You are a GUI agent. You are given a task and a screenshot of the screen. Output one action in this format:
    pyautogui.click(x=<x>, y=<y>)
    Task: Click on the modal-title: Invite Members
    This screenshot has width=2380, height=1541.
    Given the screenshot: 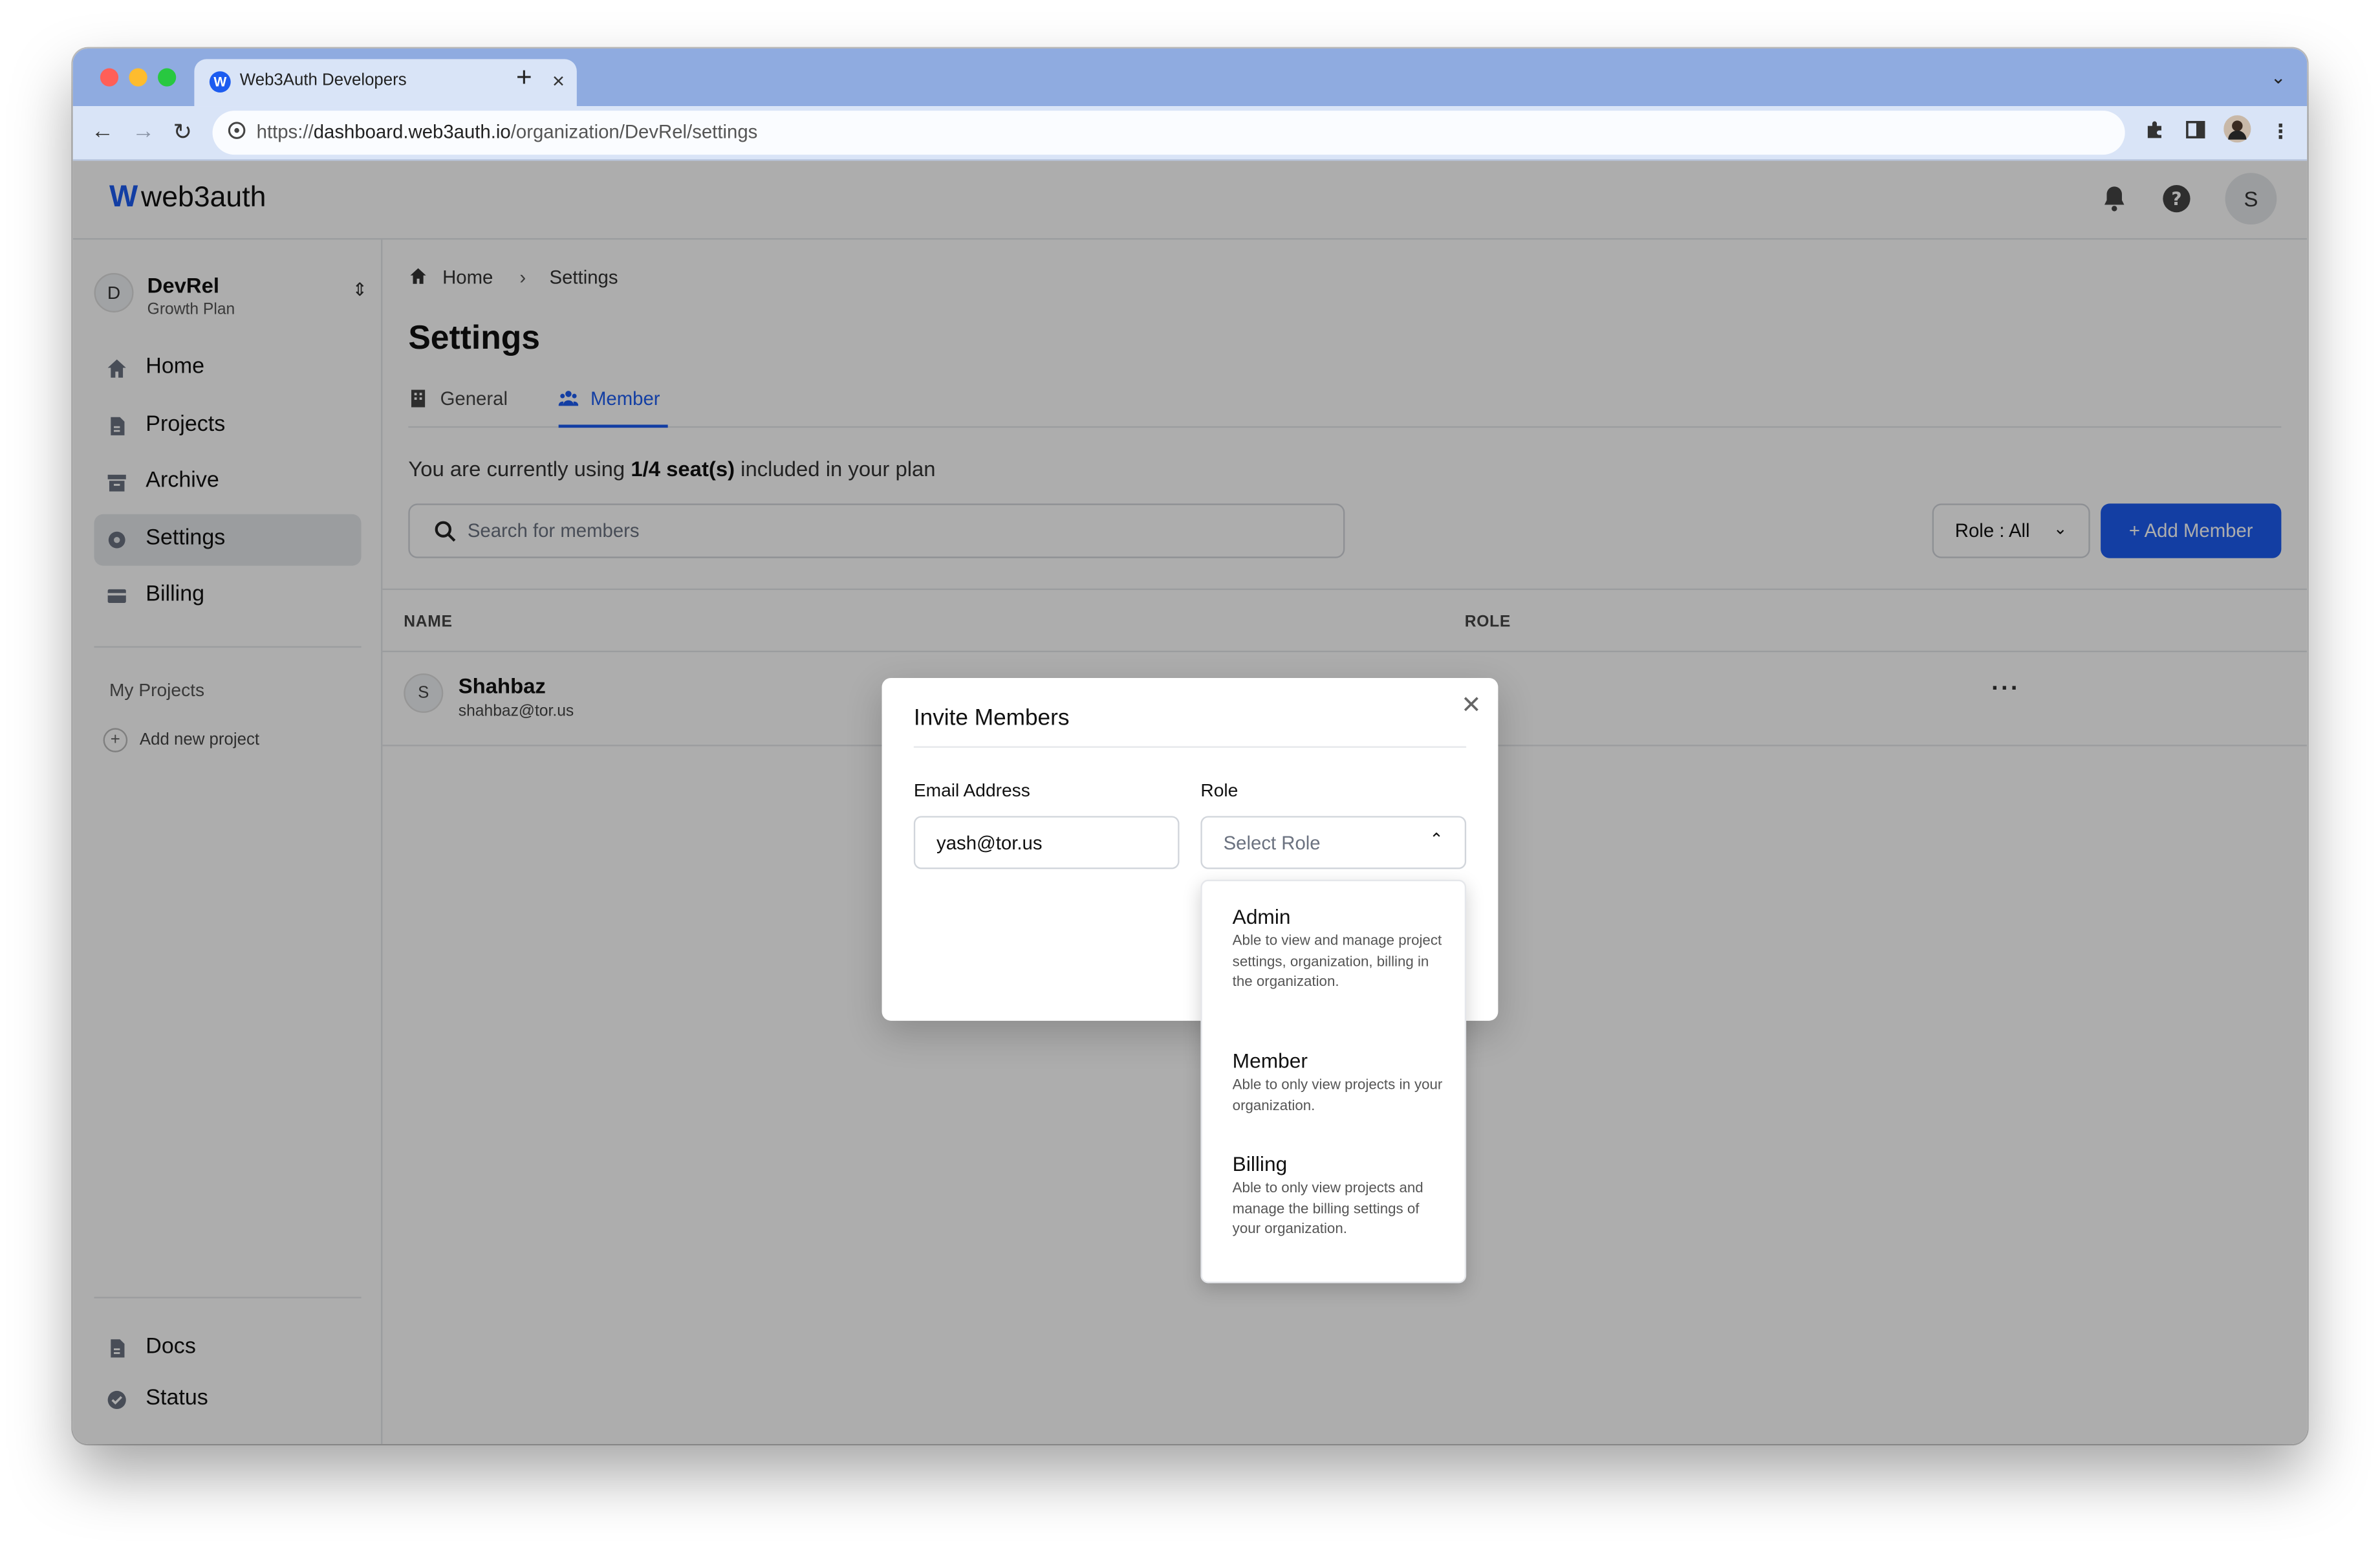 What is the action you would take?
    pyautogui.click(x=991, y=718)
    